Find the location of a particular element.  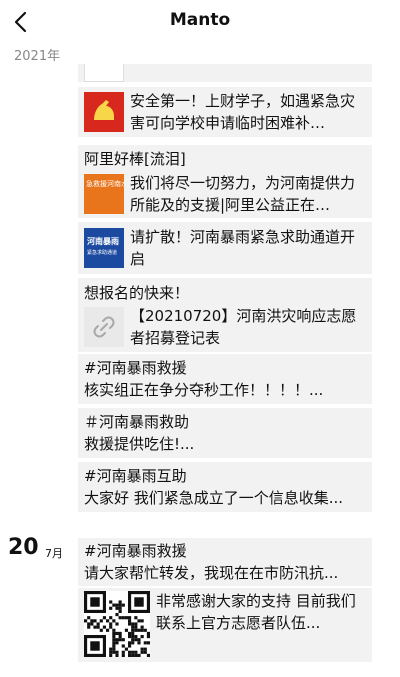

shared-link: 【20210720】河南洪灾响应志愿者招募登记表 is located at coordinates (225, 327).